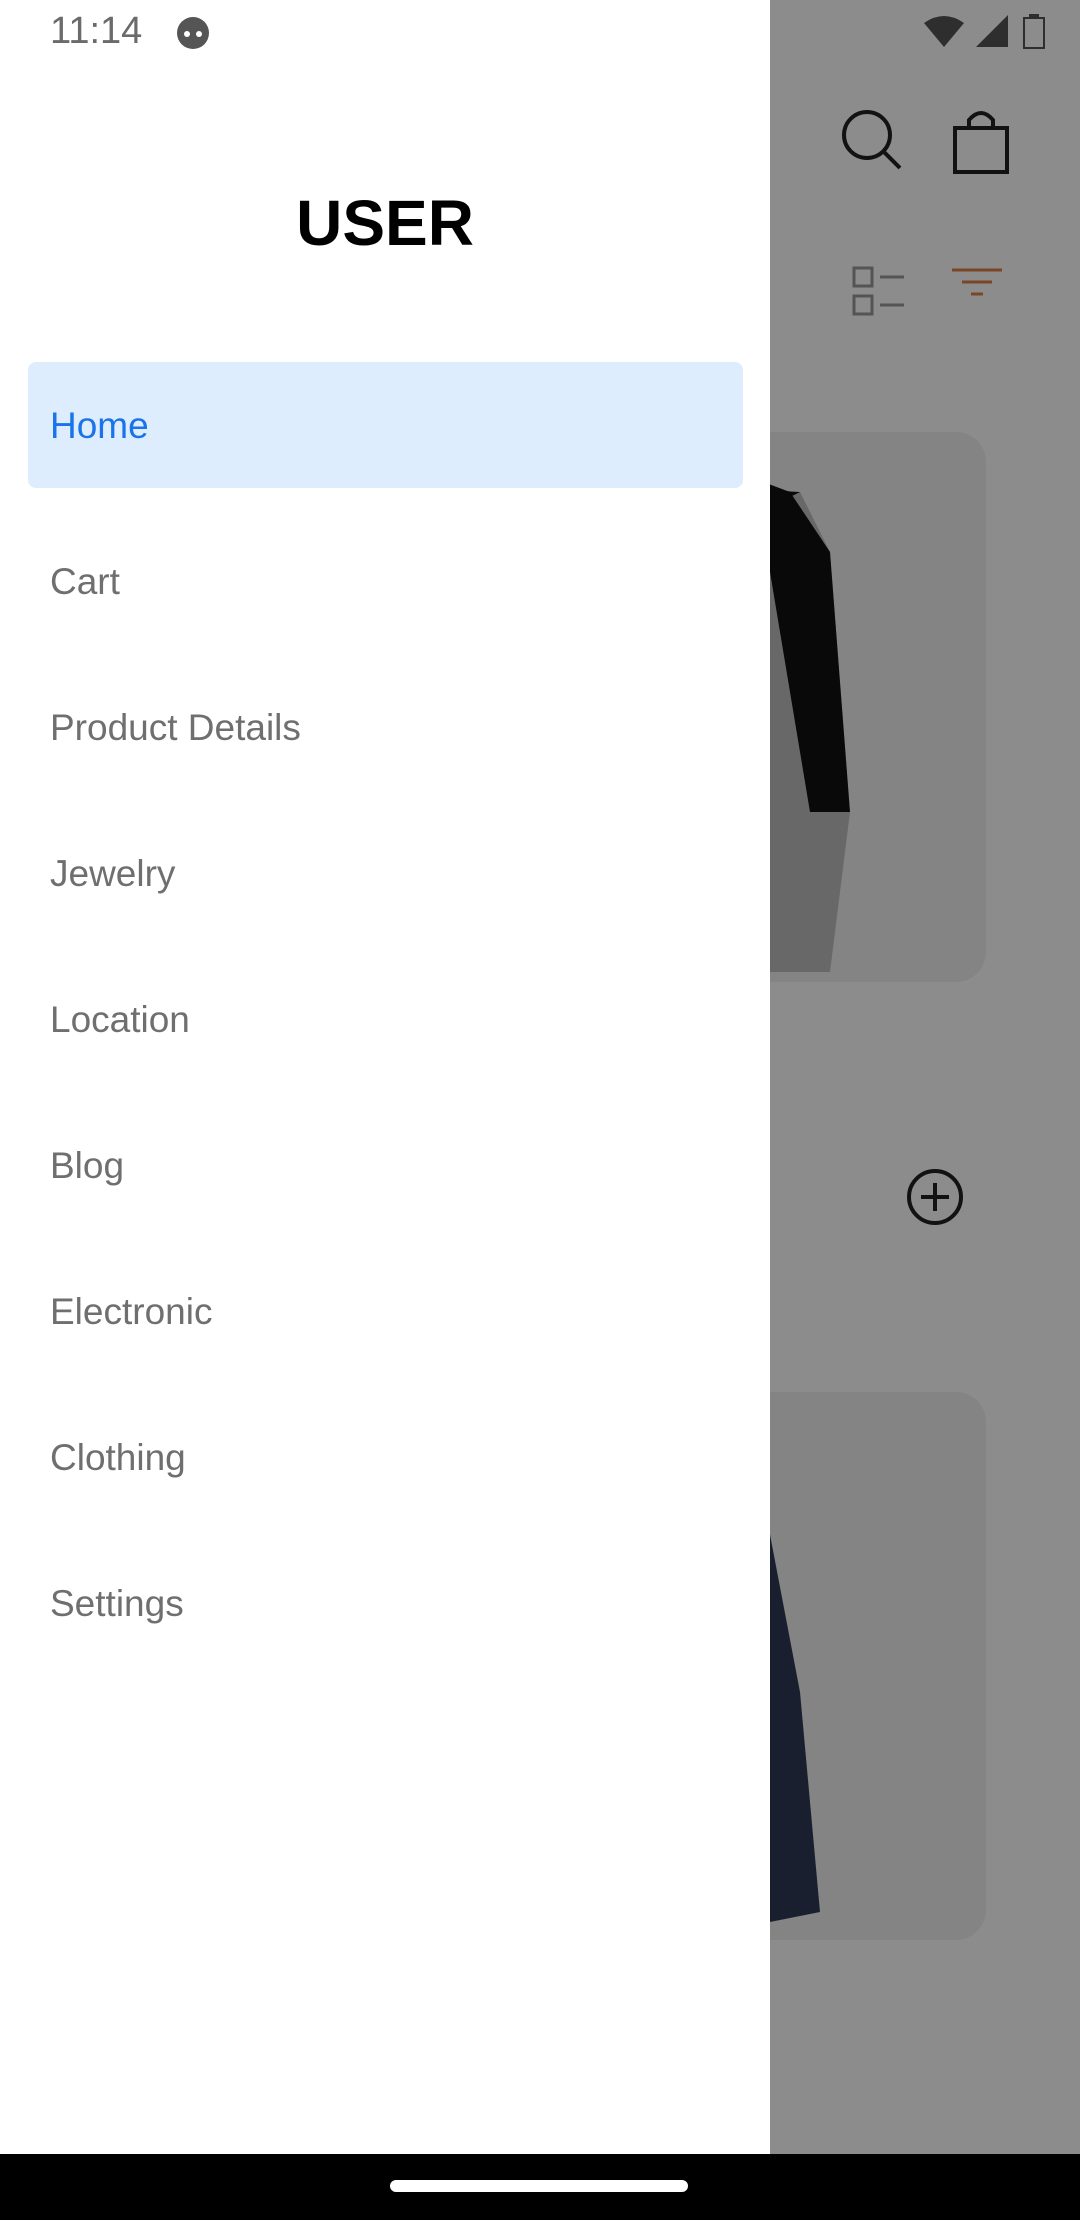 This screenshot has width=1080, height=2220. What do you see at coordinates (99, 425) in the screenshot?
I see `menu-item-label: Home` at bounding box center [99, 425].